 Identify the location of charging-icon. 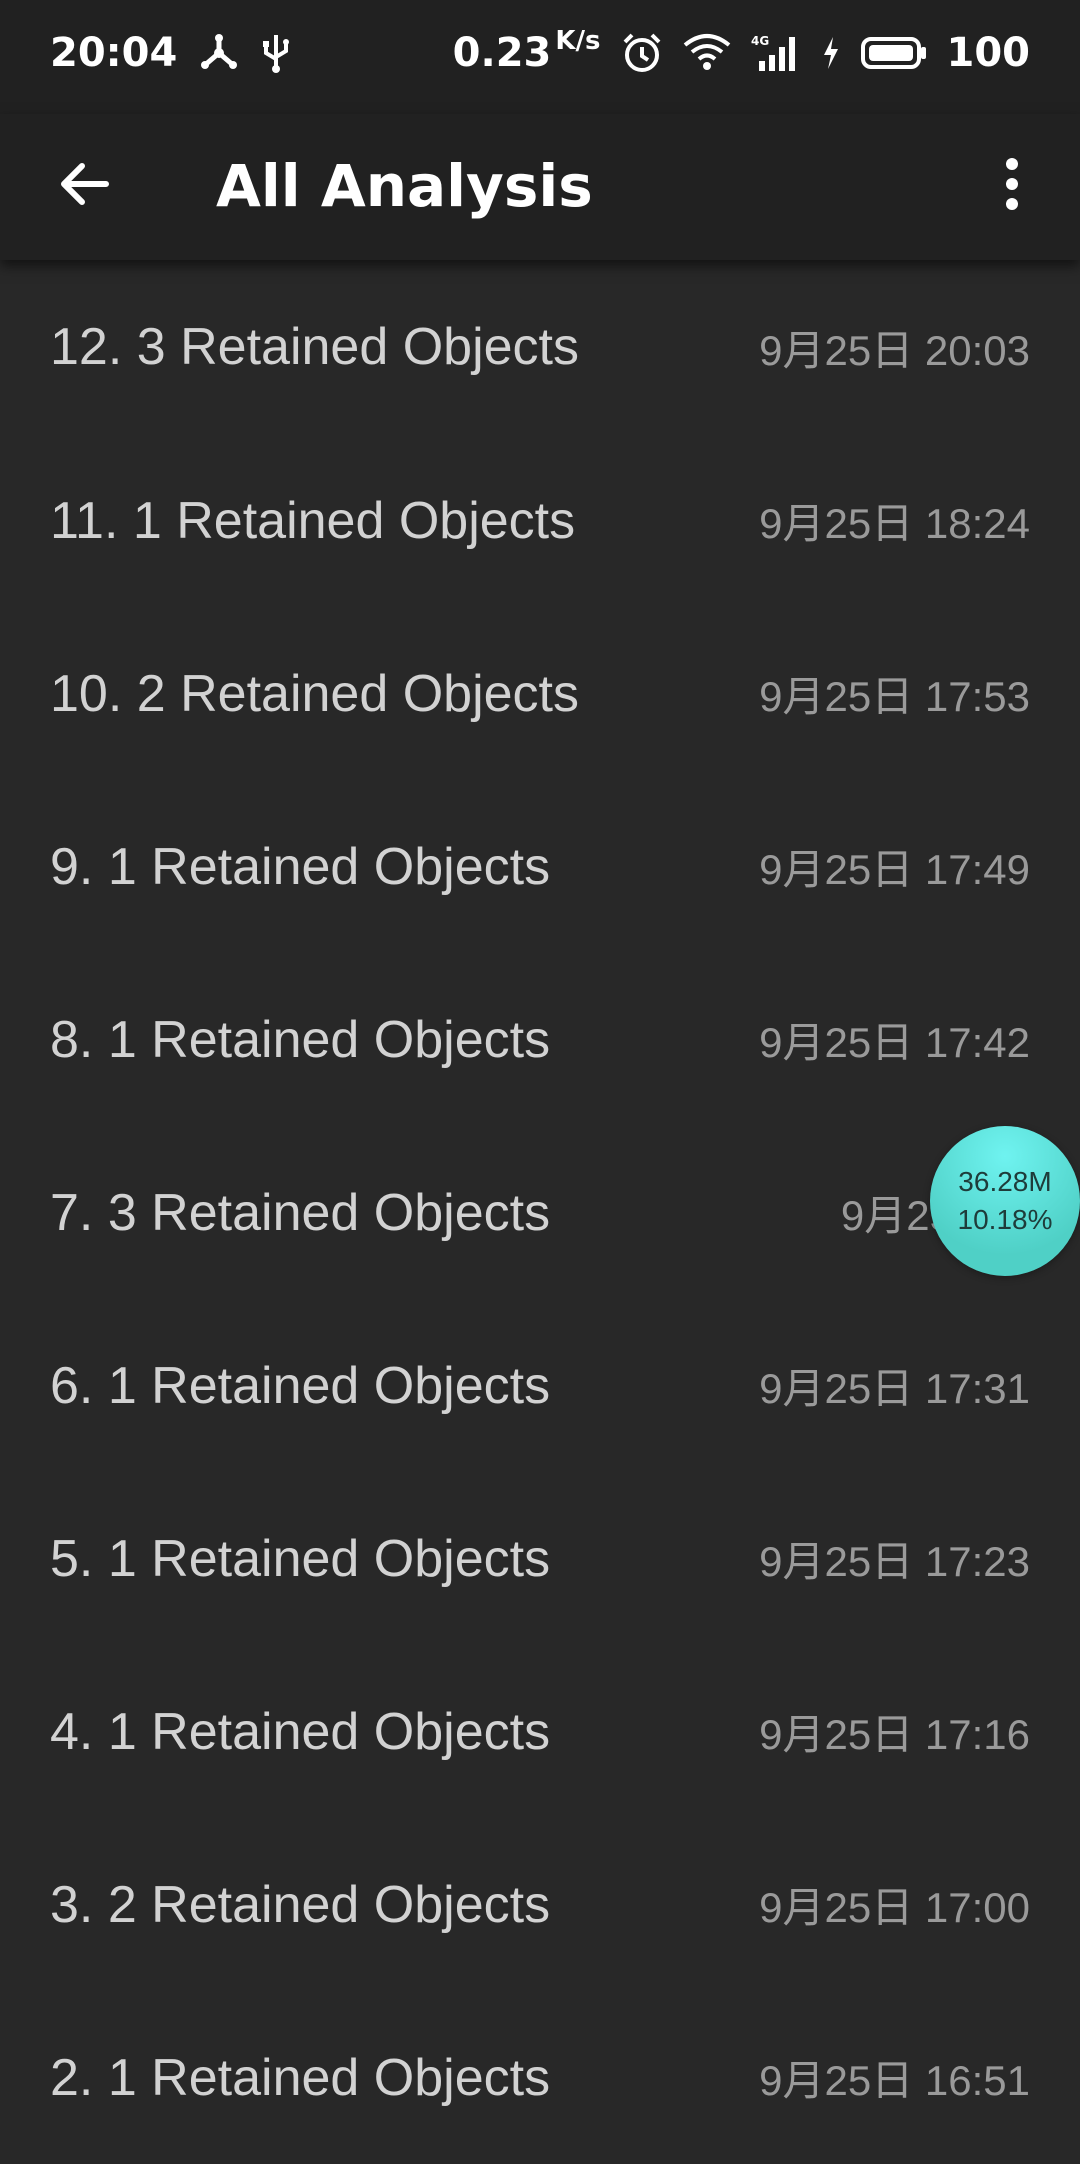
(831, 53).